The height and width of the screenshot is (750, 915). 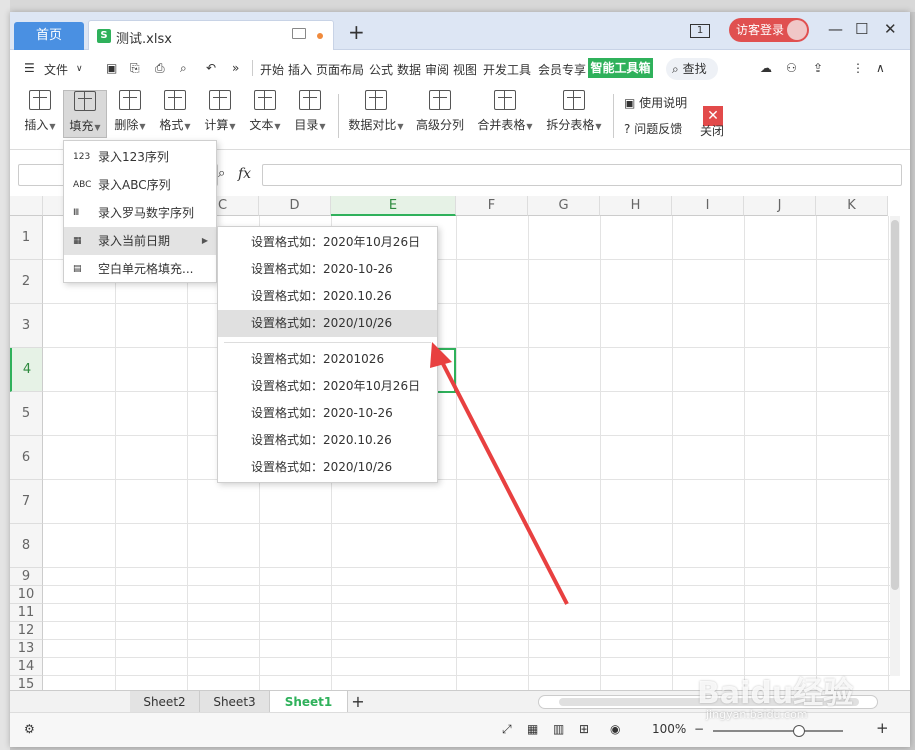 What do you see at coordinates (26, 458) in the screenshot?
I see `row-header: 6` at bounding box center [26, 458].